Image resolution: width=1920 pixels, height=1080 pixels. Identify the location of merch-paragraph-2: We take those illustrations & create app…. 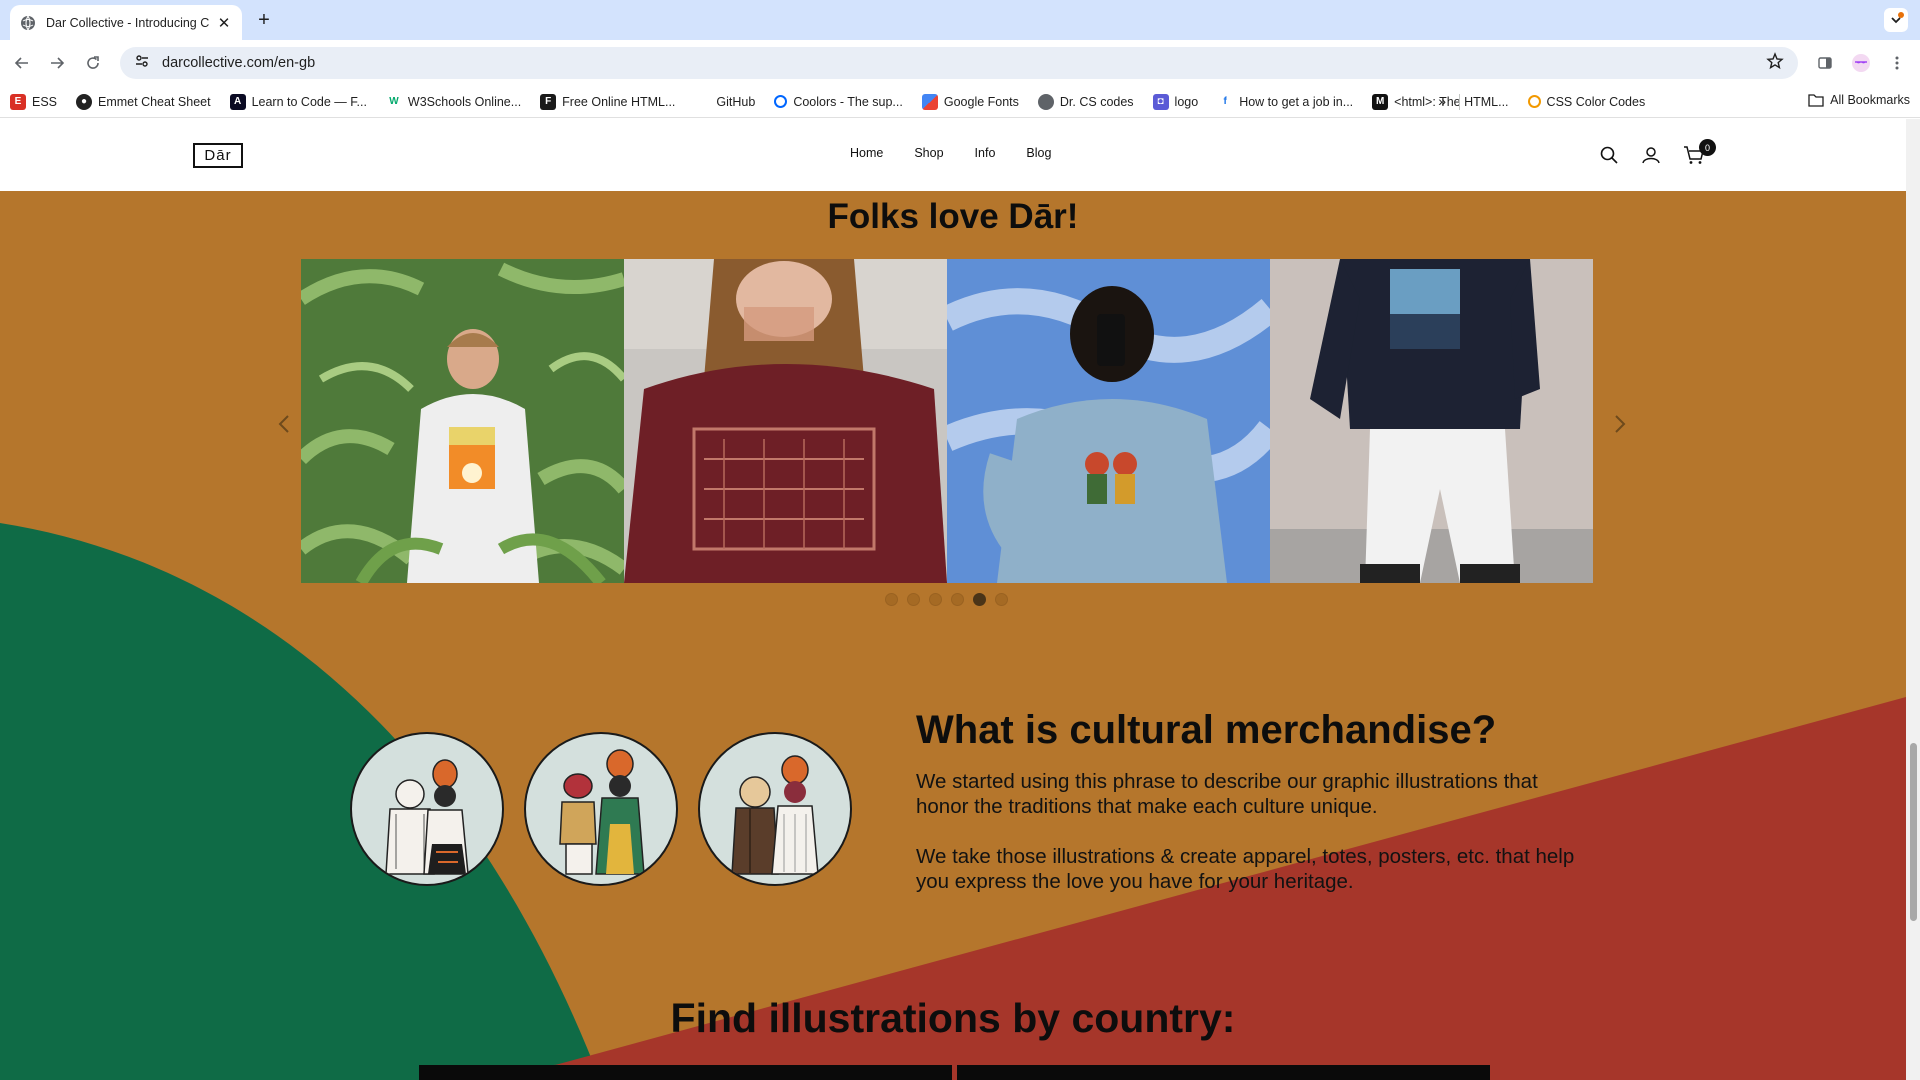
(1245, 869).